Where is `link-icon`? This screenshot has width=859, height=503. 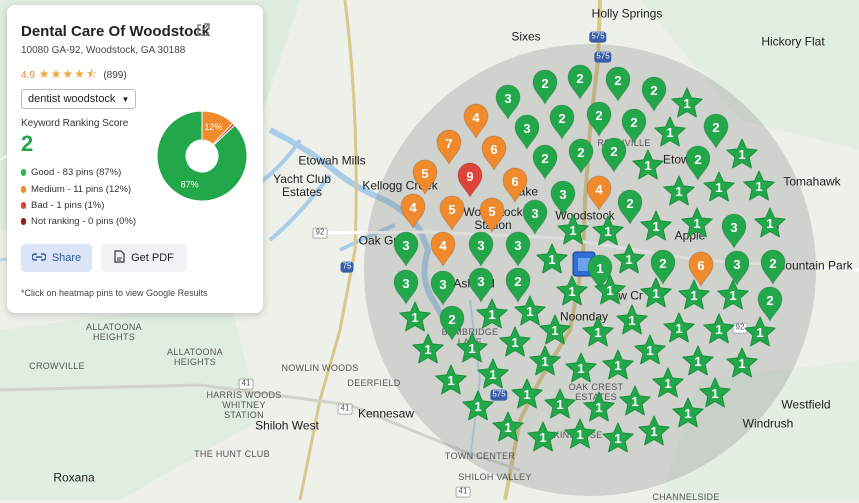
link-icon is located at coordinates (39, 258).